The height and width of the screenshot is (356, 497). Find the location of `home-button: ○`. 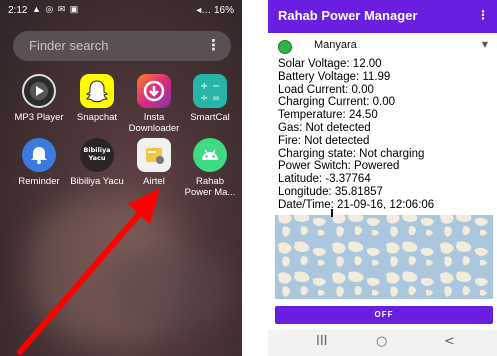

home-button: ○ is located at coordinates (381, 341).